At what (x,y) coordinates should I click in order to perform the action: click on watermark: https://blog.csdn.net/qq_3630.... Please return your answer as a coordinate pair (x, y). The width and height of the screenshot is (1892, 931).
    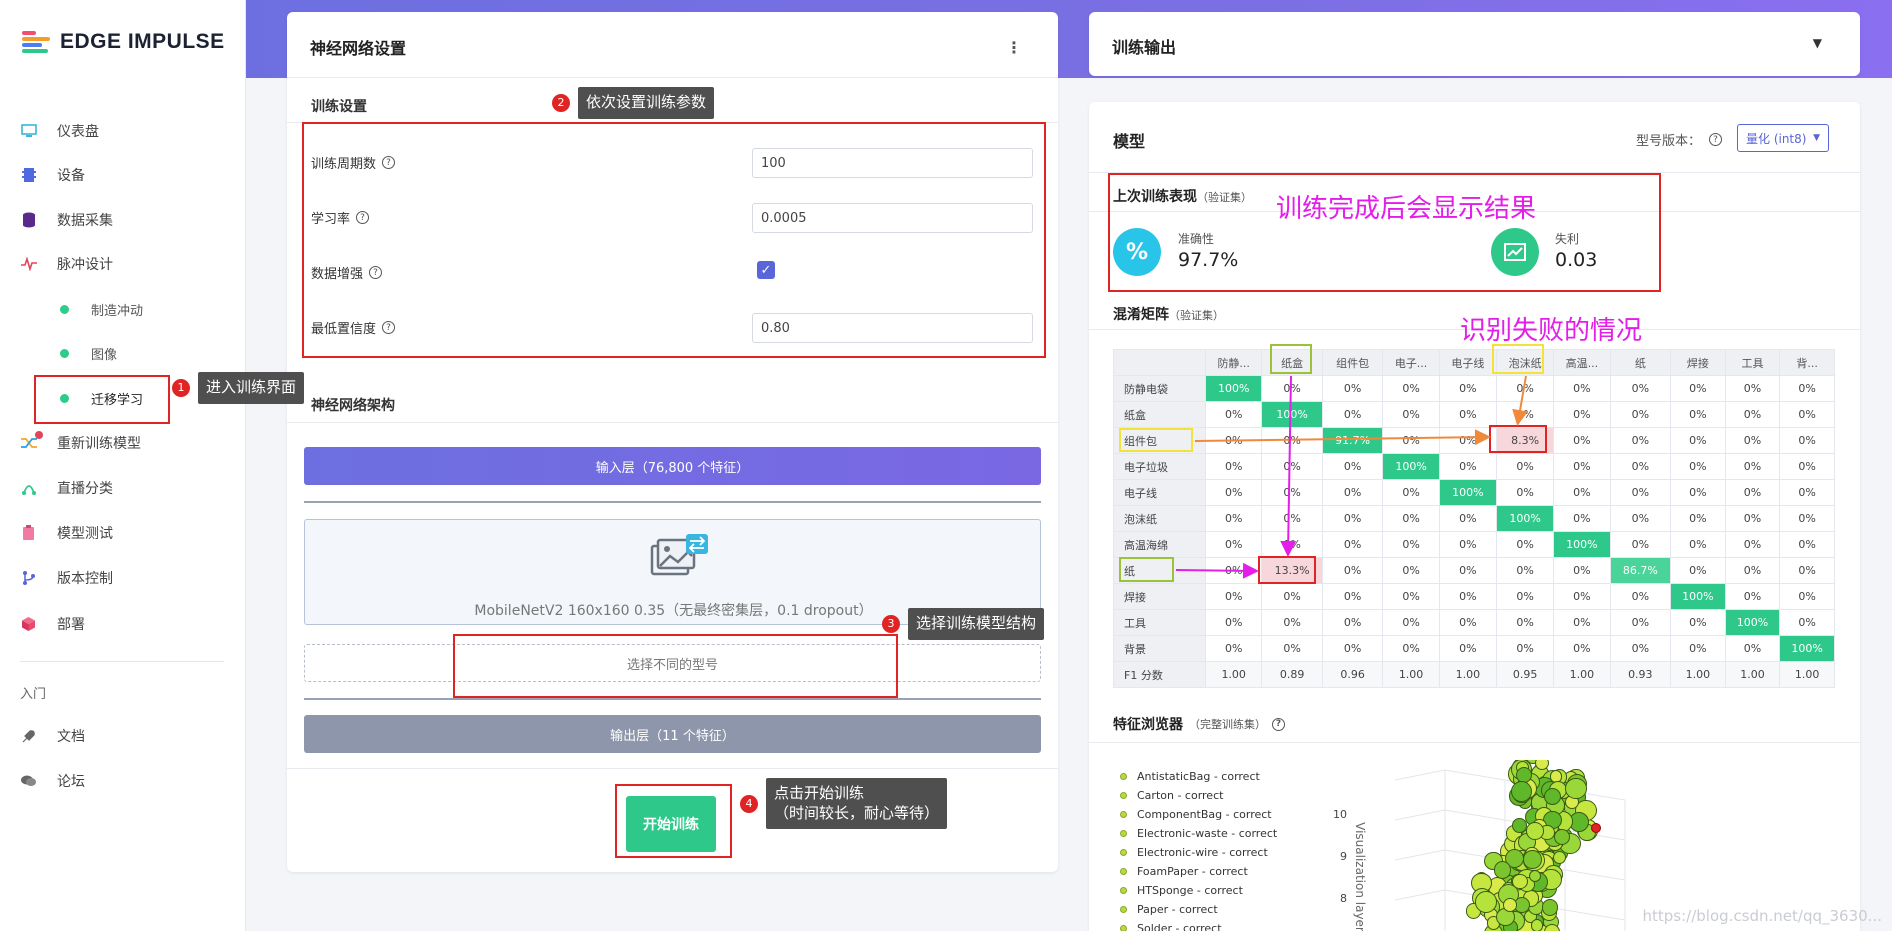
    Looking at the image, I should click on (1762, 916).